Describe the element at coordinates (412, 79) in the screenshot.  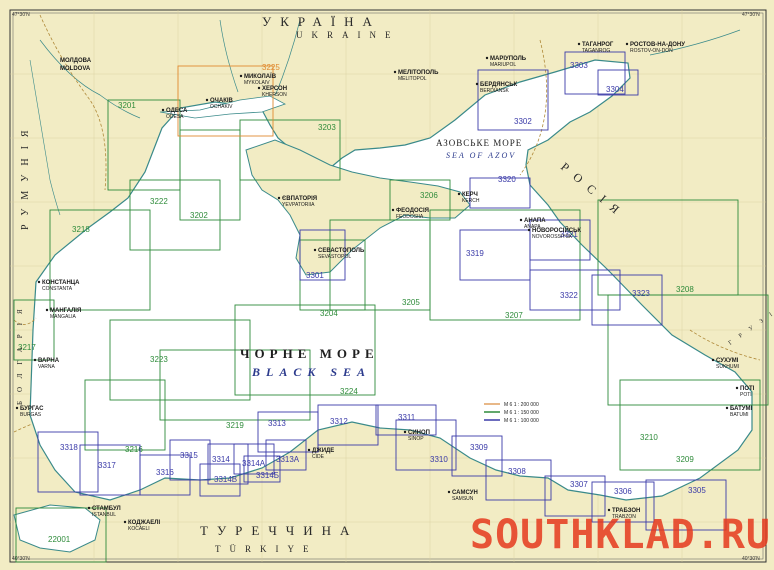
I see `city-name-latin: MELITOPOL` at that location.